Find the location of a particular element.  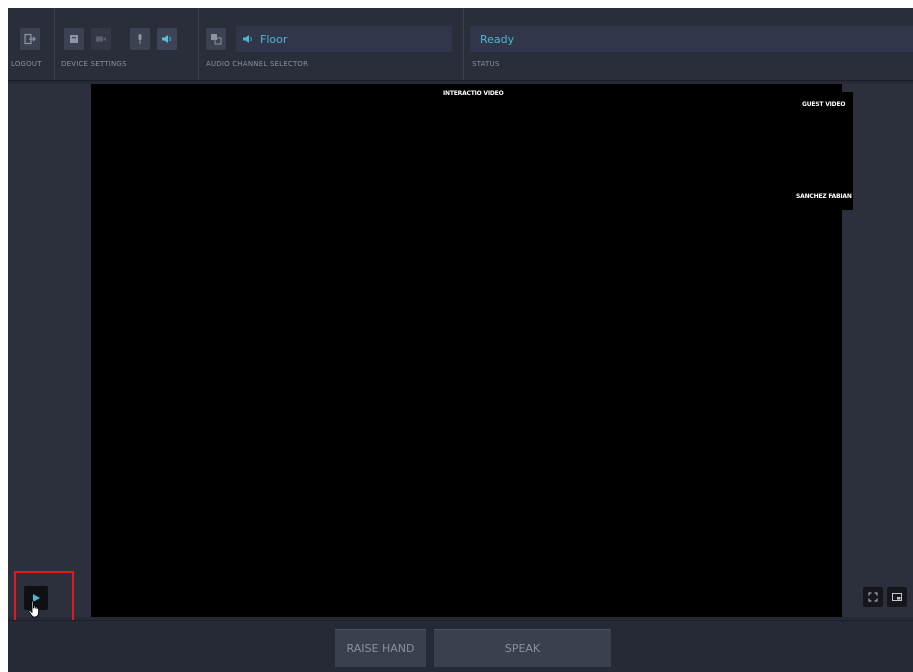

fullscreen-button is located at coordinates (873, 597).